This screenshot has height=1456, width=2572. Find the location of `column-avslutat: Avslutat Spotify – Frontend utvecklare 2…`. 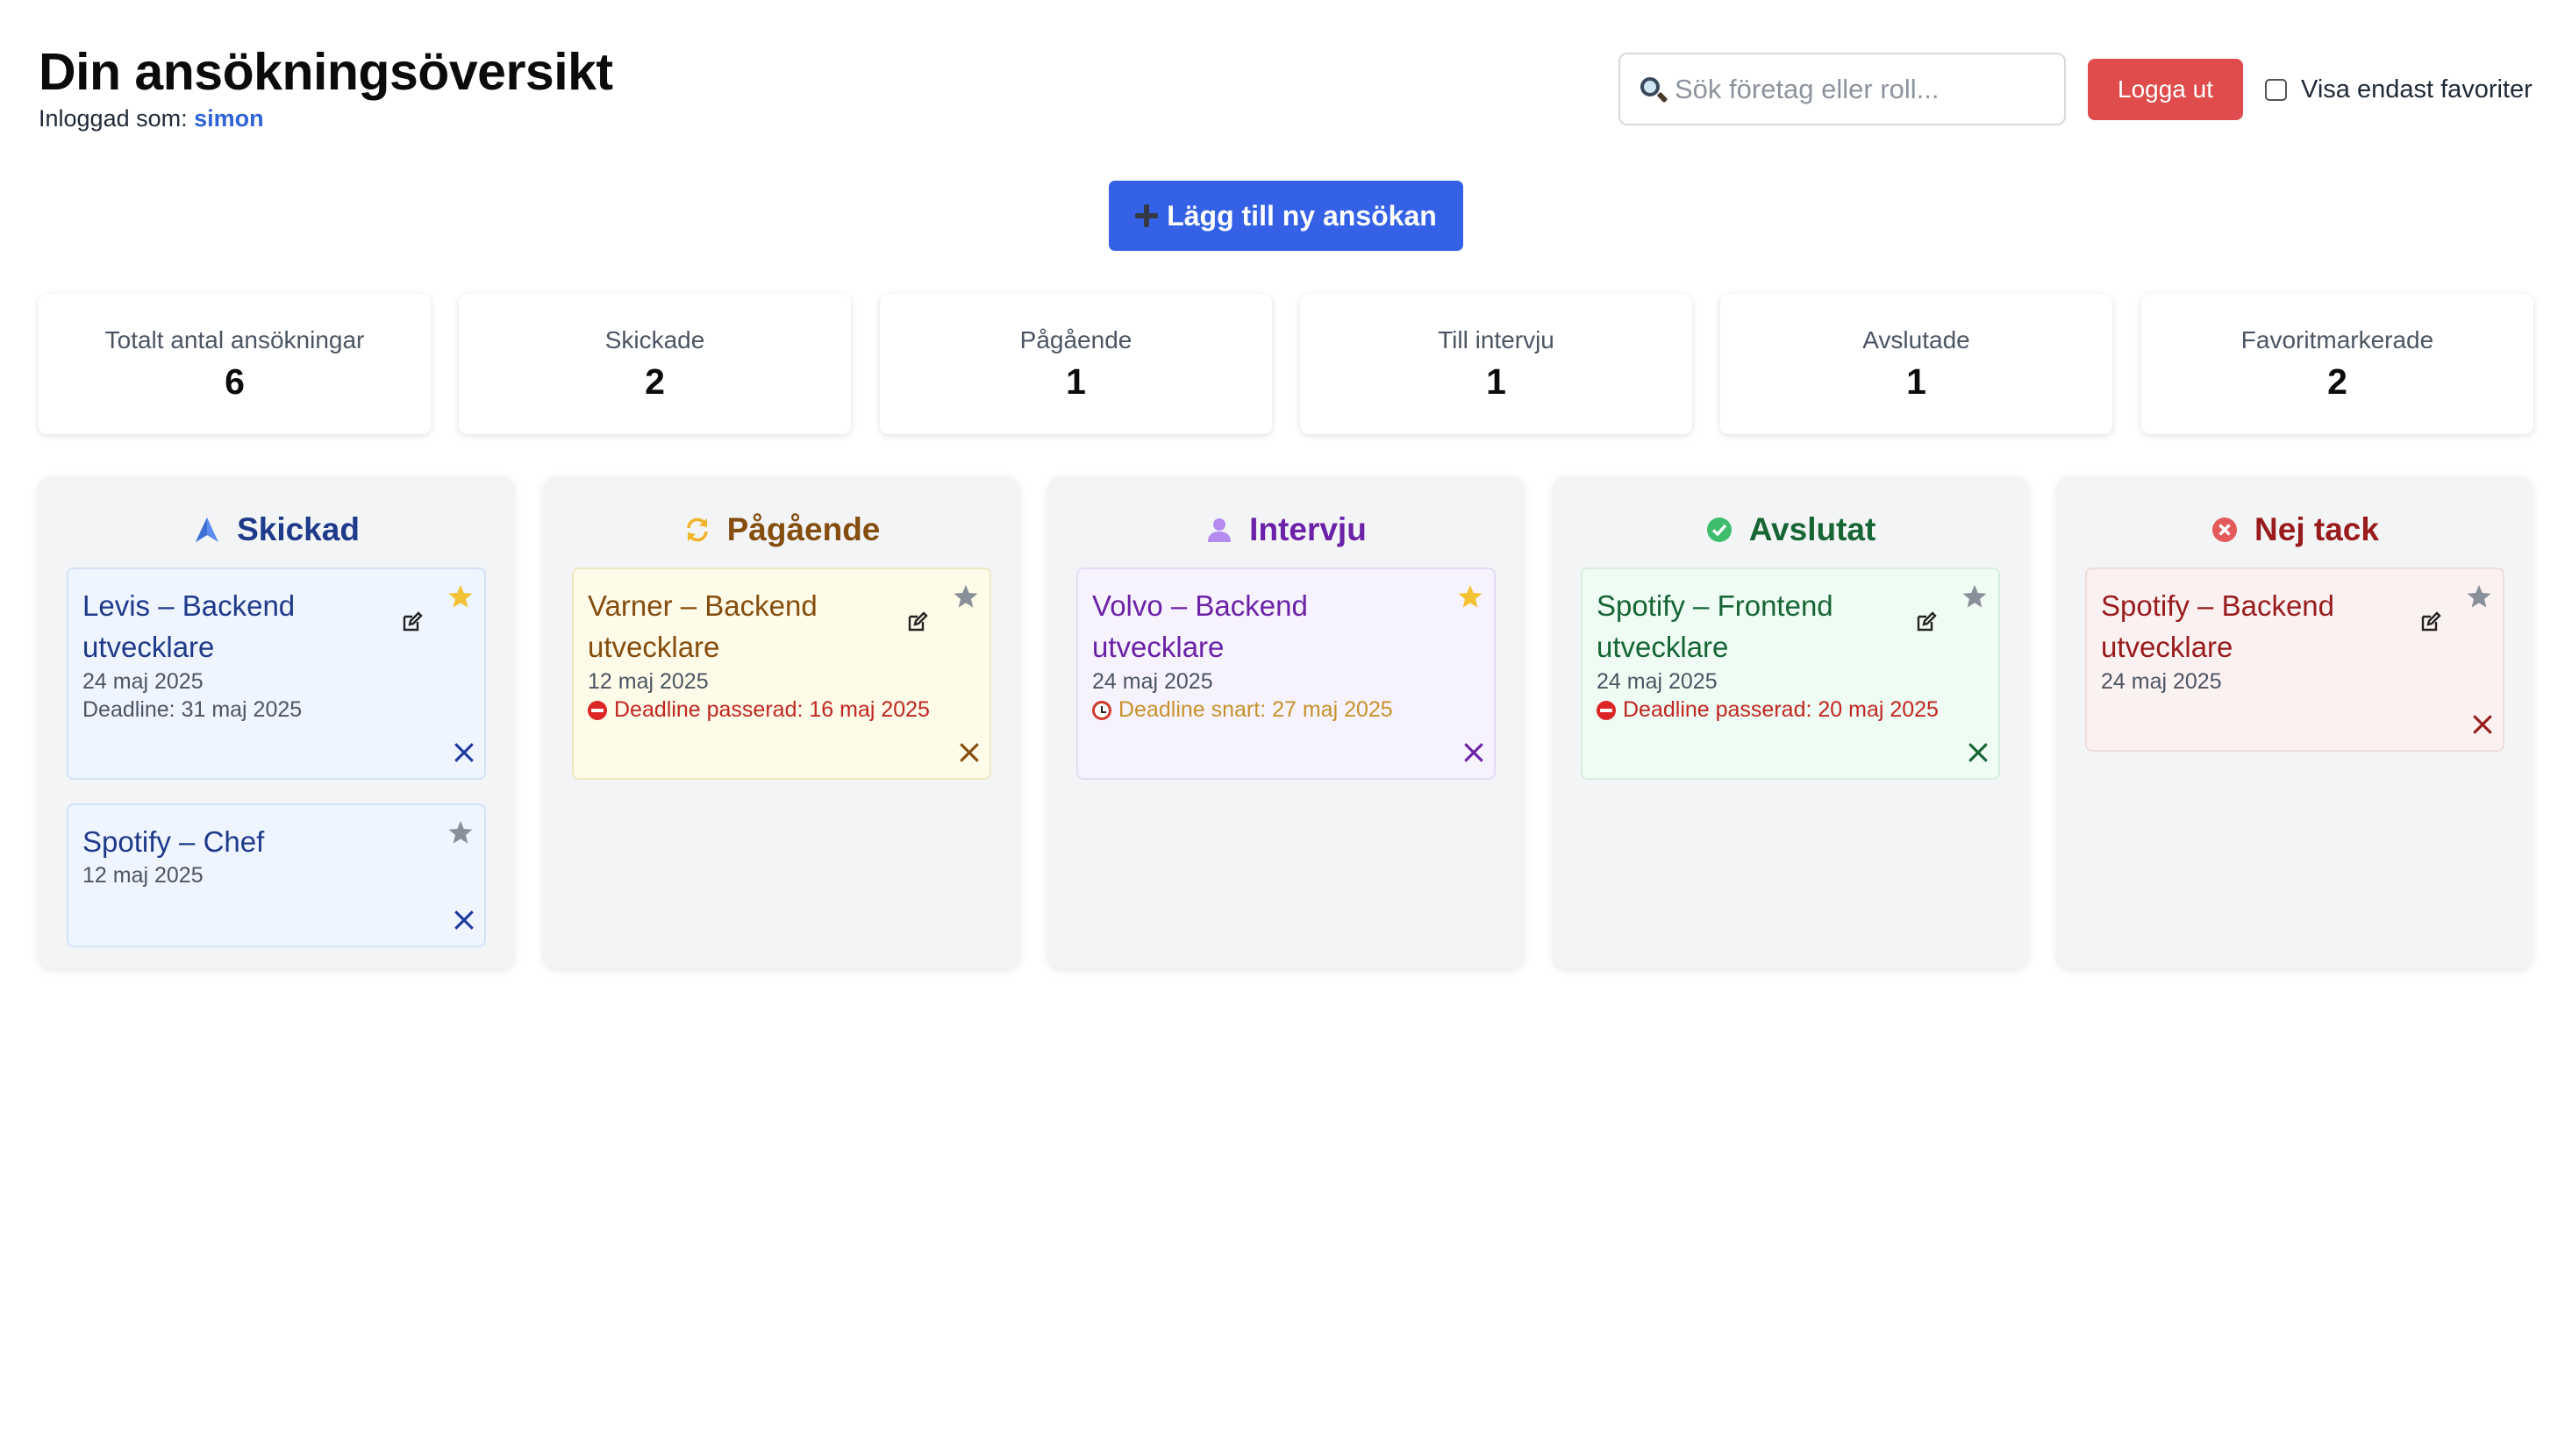

column-avslutat: Avslutat Spotify – Frontend utvecklare 2… is located at coordinates (1790, 721).